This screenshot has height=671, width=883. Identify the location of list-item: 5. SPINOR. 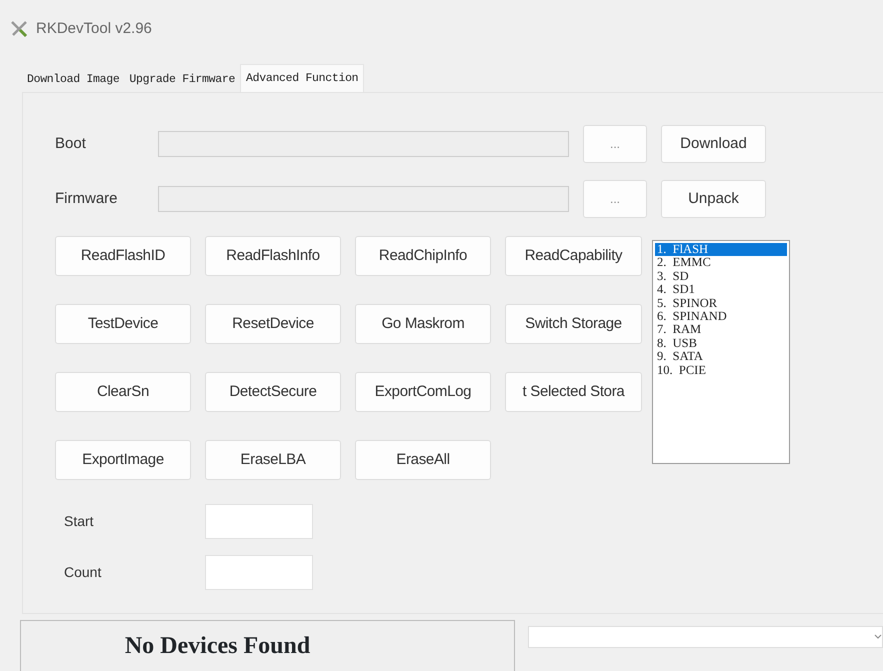
(721, 303).